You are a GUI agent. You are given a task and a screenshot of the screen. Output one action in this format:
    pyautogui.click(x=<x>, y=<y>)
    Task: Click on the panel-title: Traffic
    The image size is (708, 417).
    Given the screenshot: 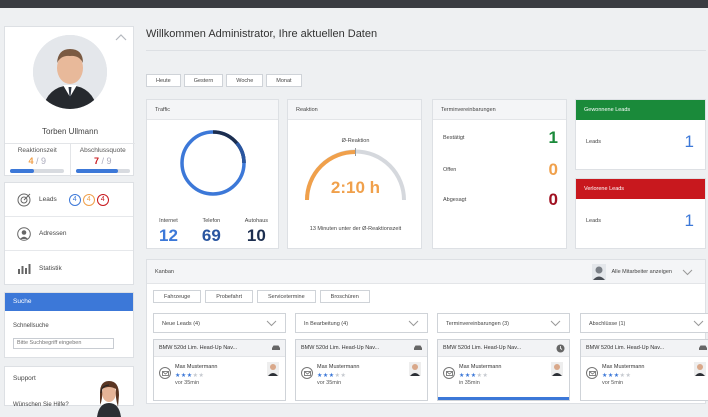 What is the action you would take?
    pyautogui.click(x=212, y=110)
    